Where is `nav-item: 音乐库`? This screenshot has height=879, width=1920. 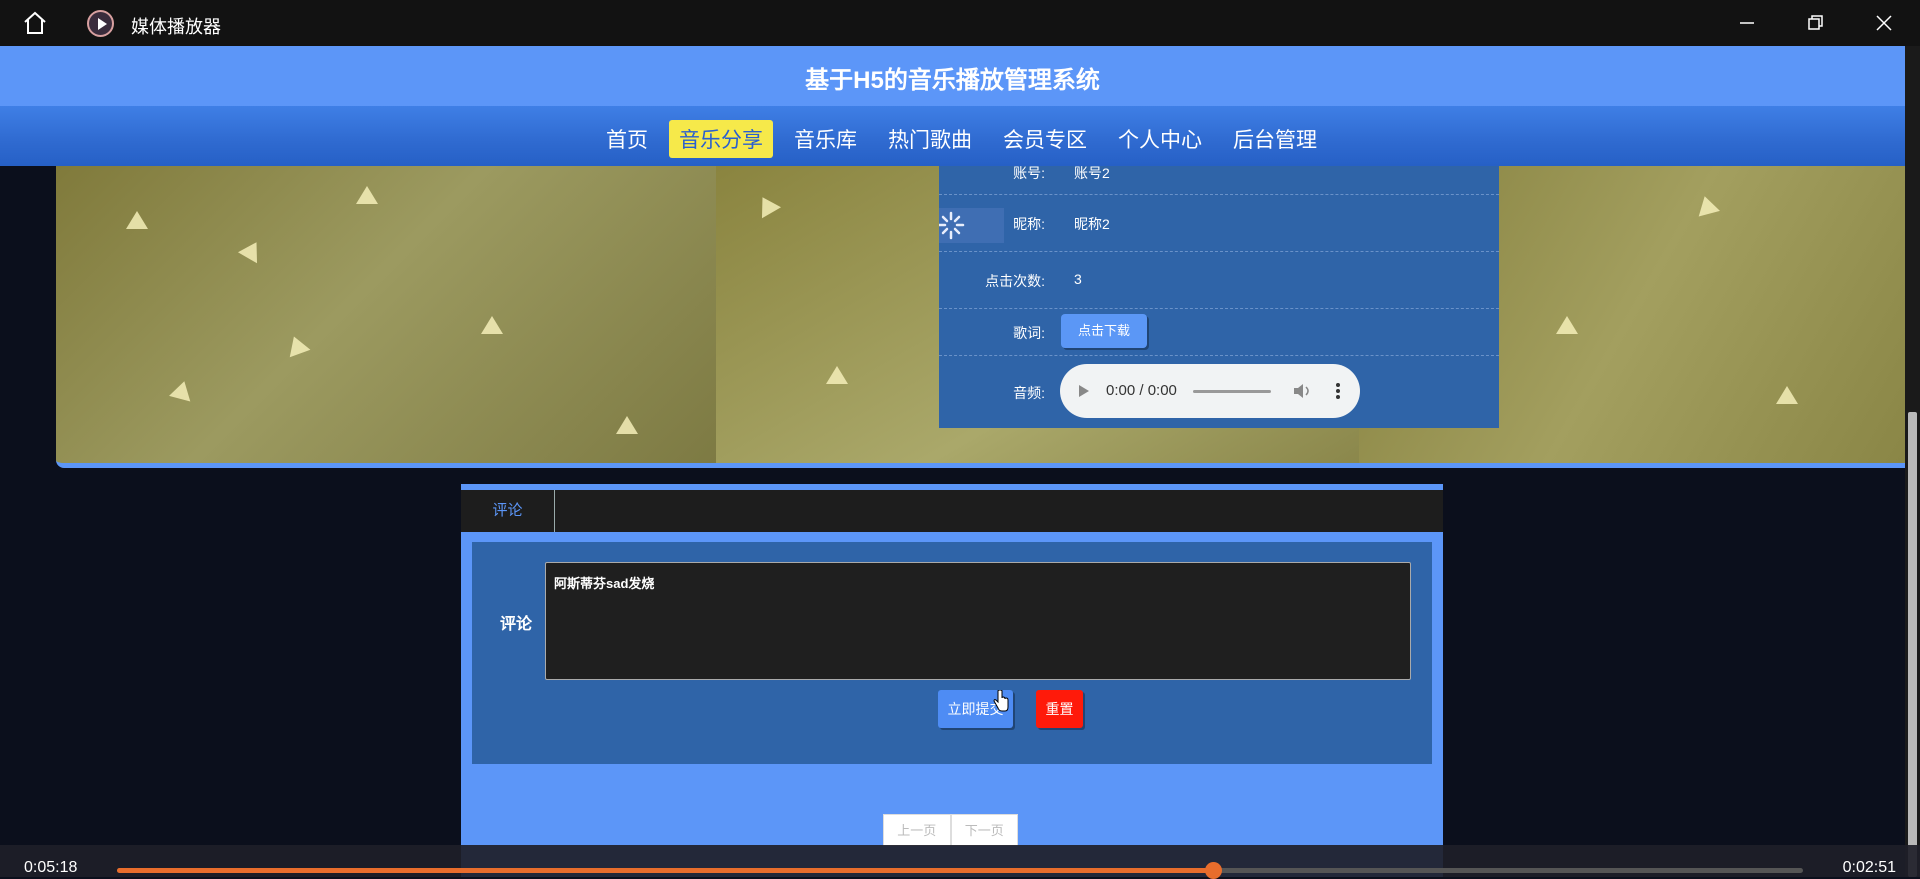
nav-item: 音乐库 is located at coordinates (825, 139).